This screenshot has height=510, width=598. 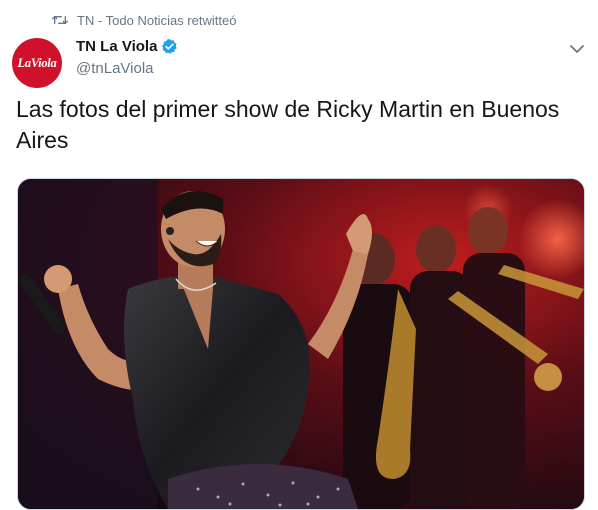 What do you see at coordinates (170, 46) in the screenshot?
I see `verified-badge-icon` at bounding box center [170, 46].